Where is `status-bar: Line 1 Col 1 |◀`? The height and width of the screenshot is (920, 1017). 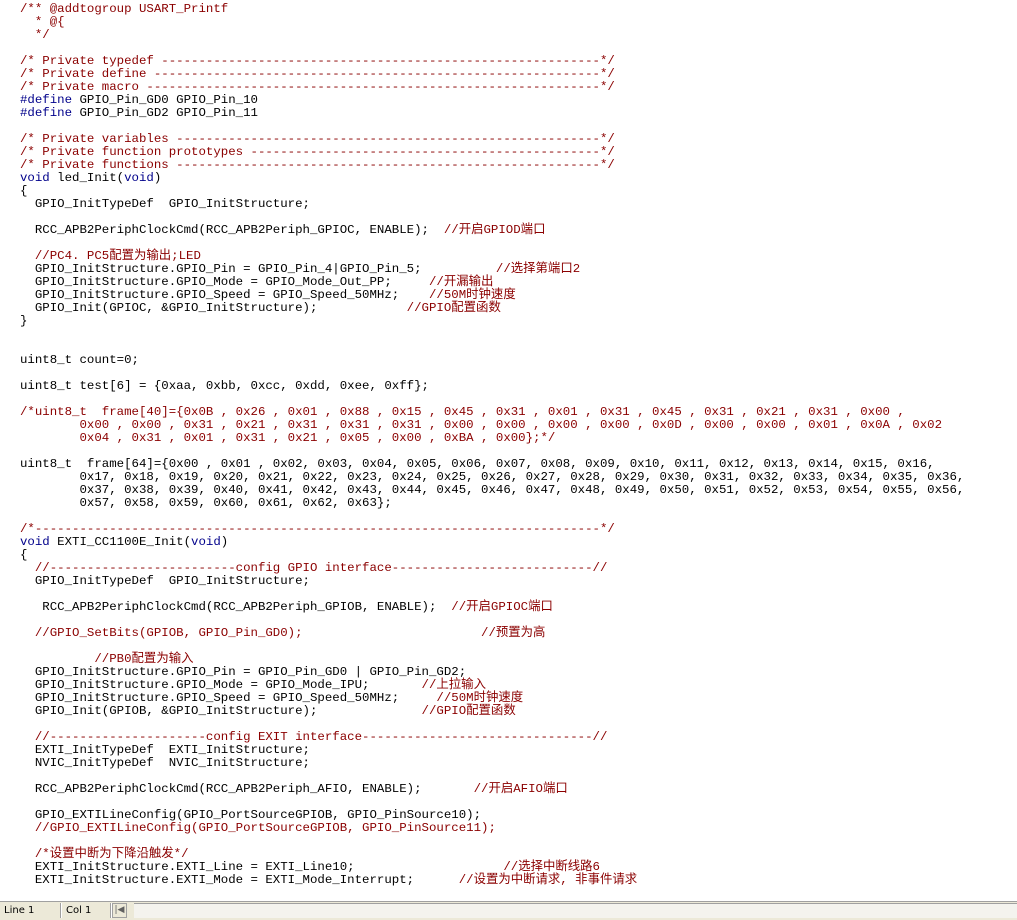
status-bar: Line 1 Col 1 |◀ is located at coordinates (508, 910).